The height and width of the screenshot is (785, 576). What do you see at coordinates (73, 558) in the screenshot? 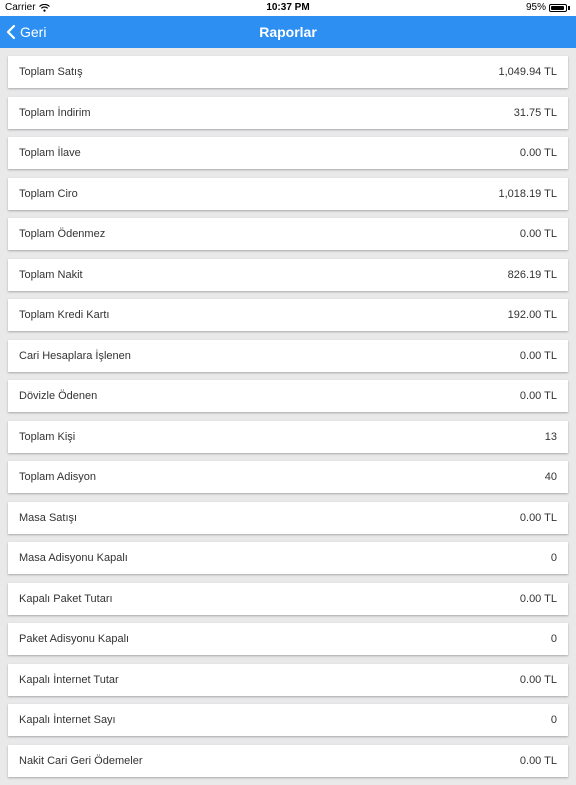
I see `report-label: Masa Adisyonu Kapalı` at bounding box center [73, 558].